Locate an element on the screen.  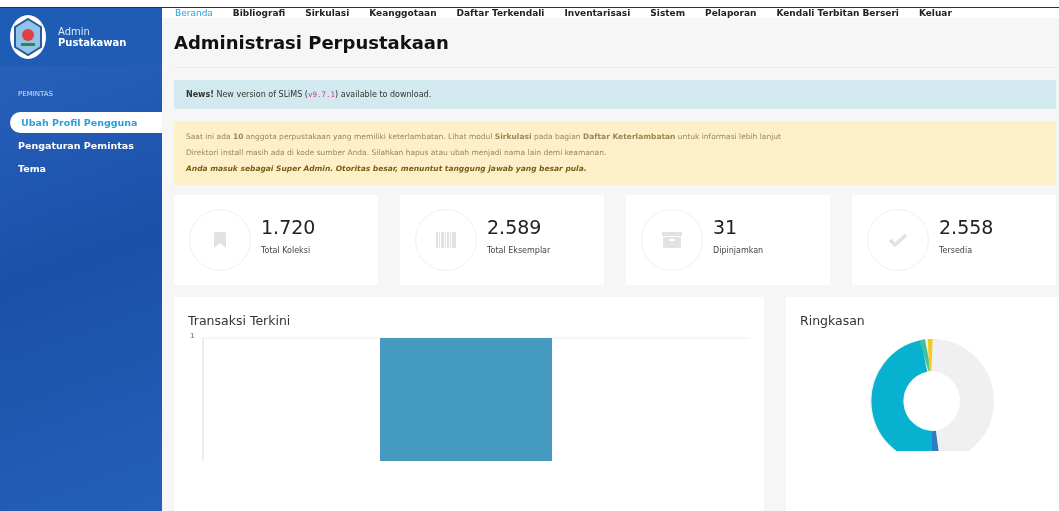
nav-tab: Keanggotaan is located at coordinates (403, 13).